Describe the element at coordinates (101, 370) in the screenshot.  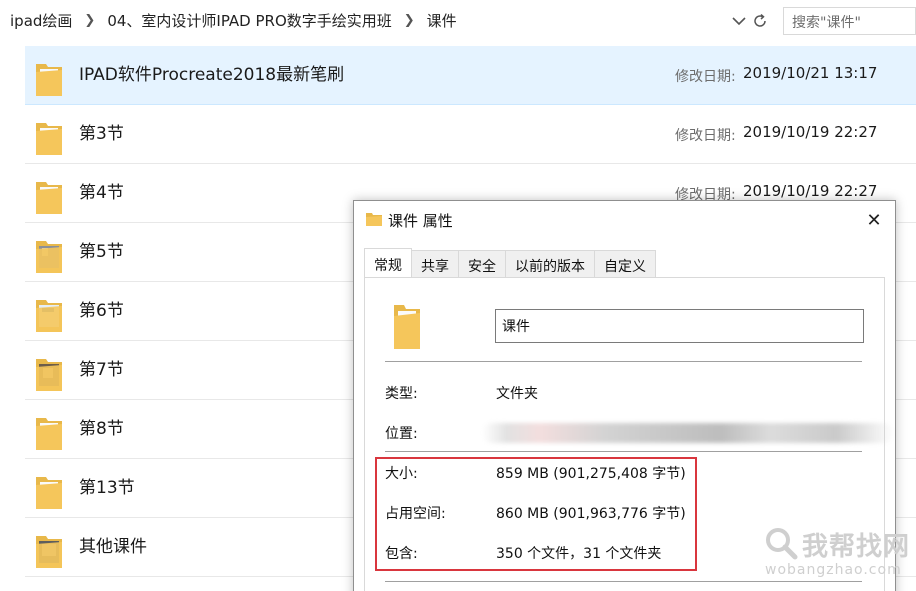
I see `file-name: 第7节` at that location.